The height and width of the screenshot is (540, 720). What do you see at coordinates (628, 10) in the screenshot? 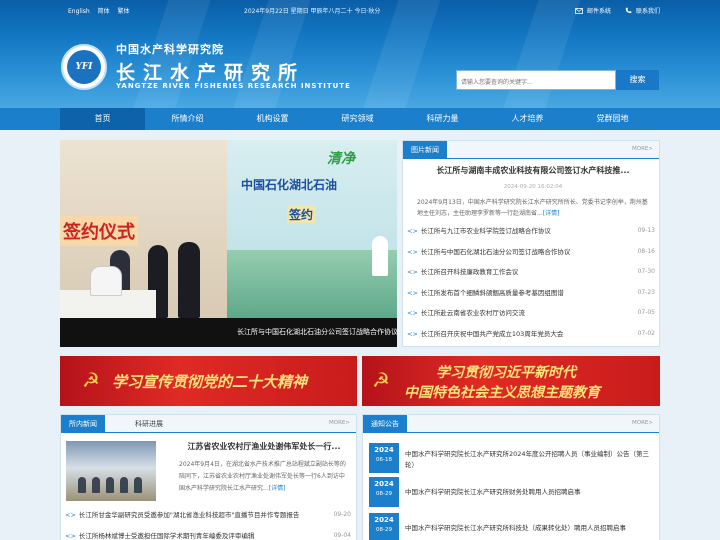
I see `phone-icon` at bounding box center [628, 10].